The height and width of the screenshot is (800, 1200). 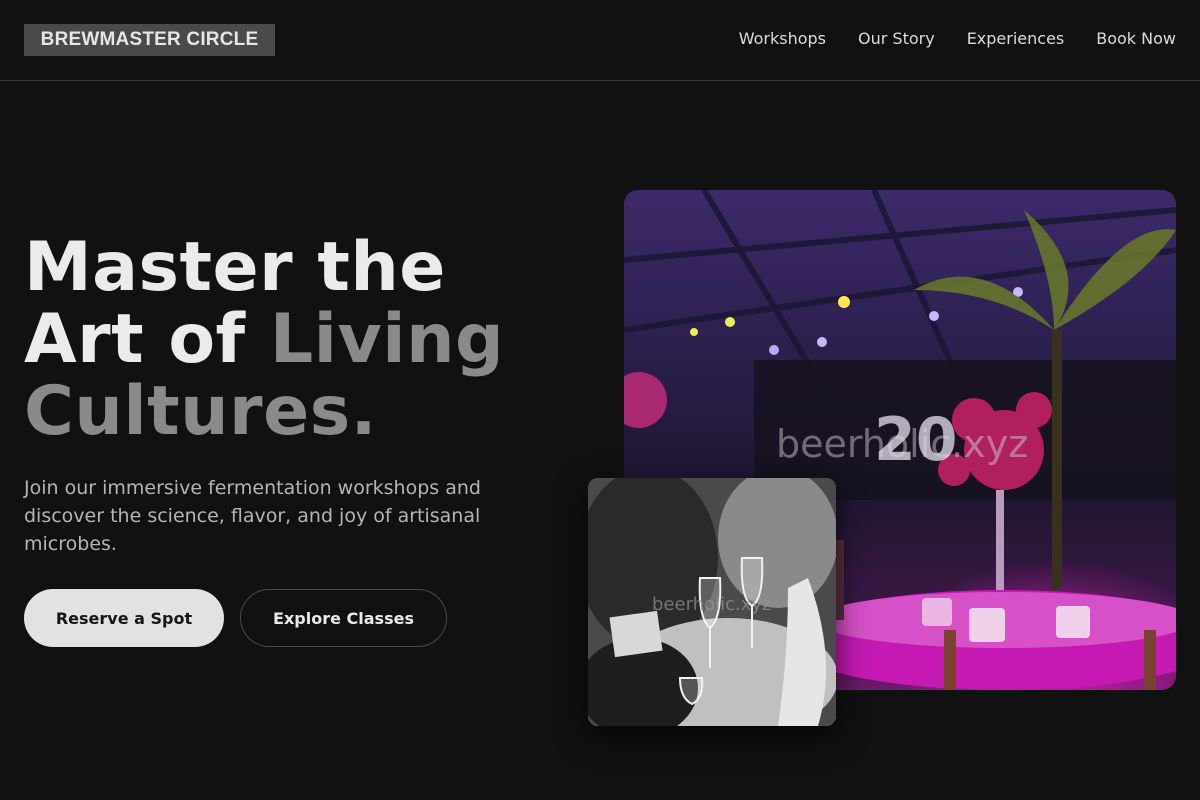 I want to click on brand-logo: BREWMASTER CIRCLE, so click(x=149, y=40).